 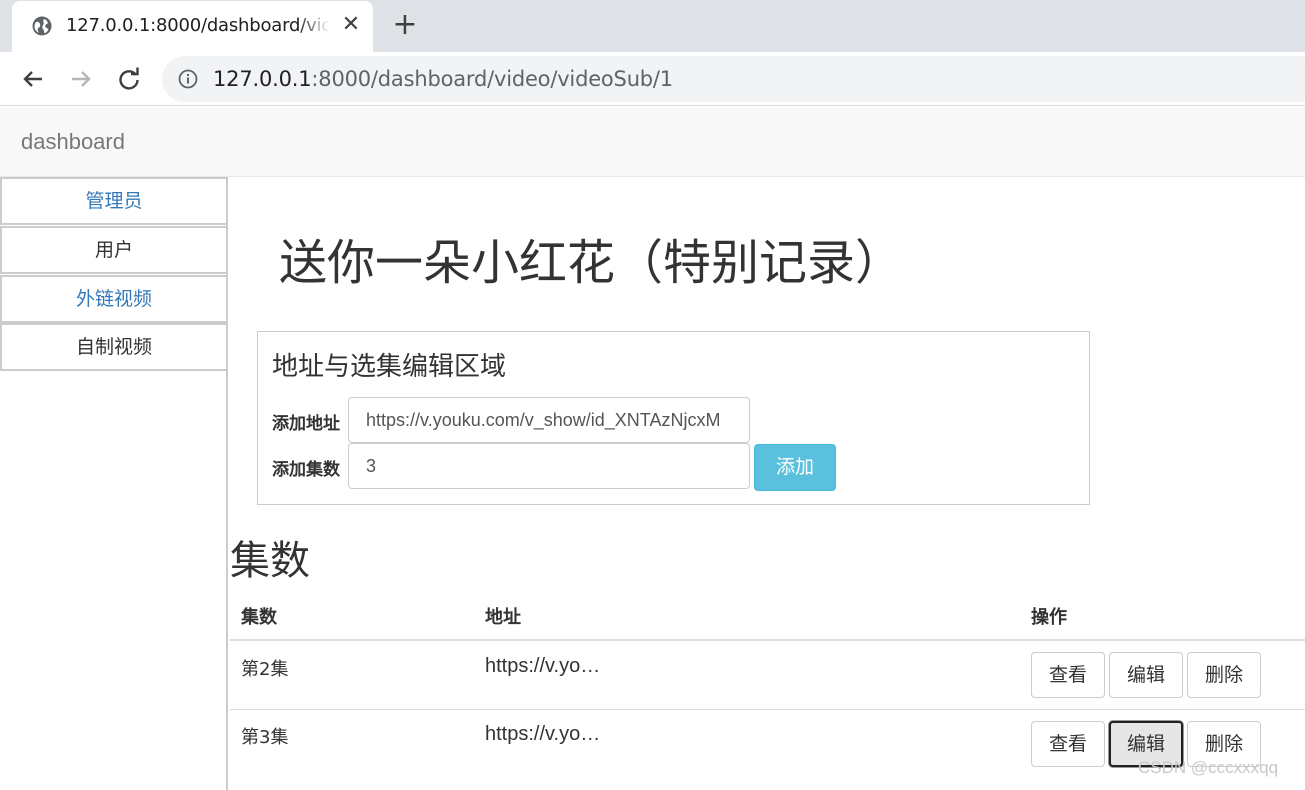 I want to click on table-cell-episode: 第3集, so click(x=265, y=737).